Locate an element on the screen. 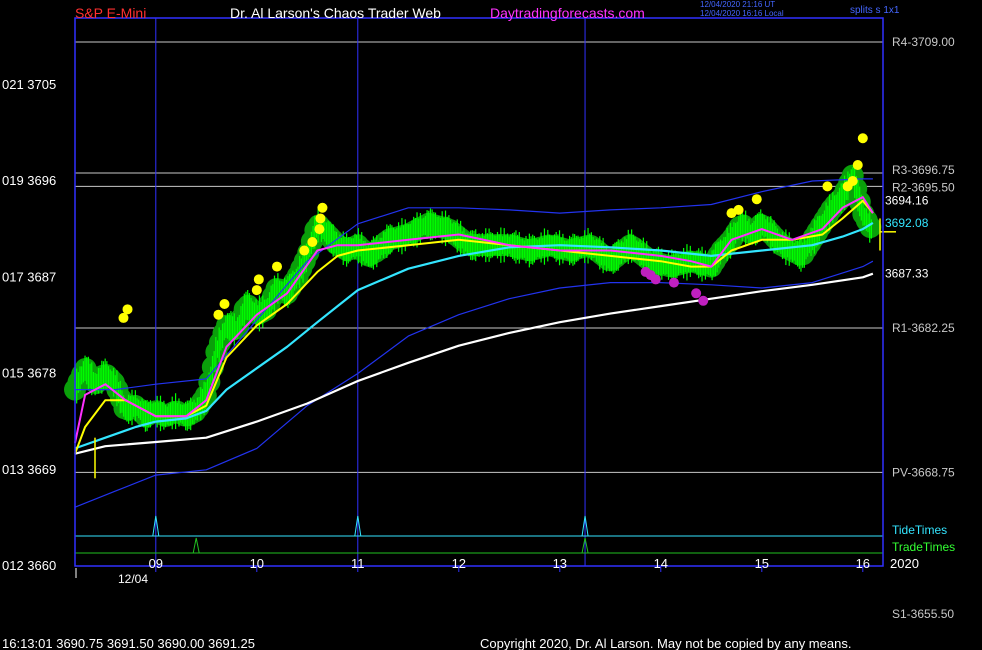  value-label: 3687.33 is located at coordinates (907, 274).